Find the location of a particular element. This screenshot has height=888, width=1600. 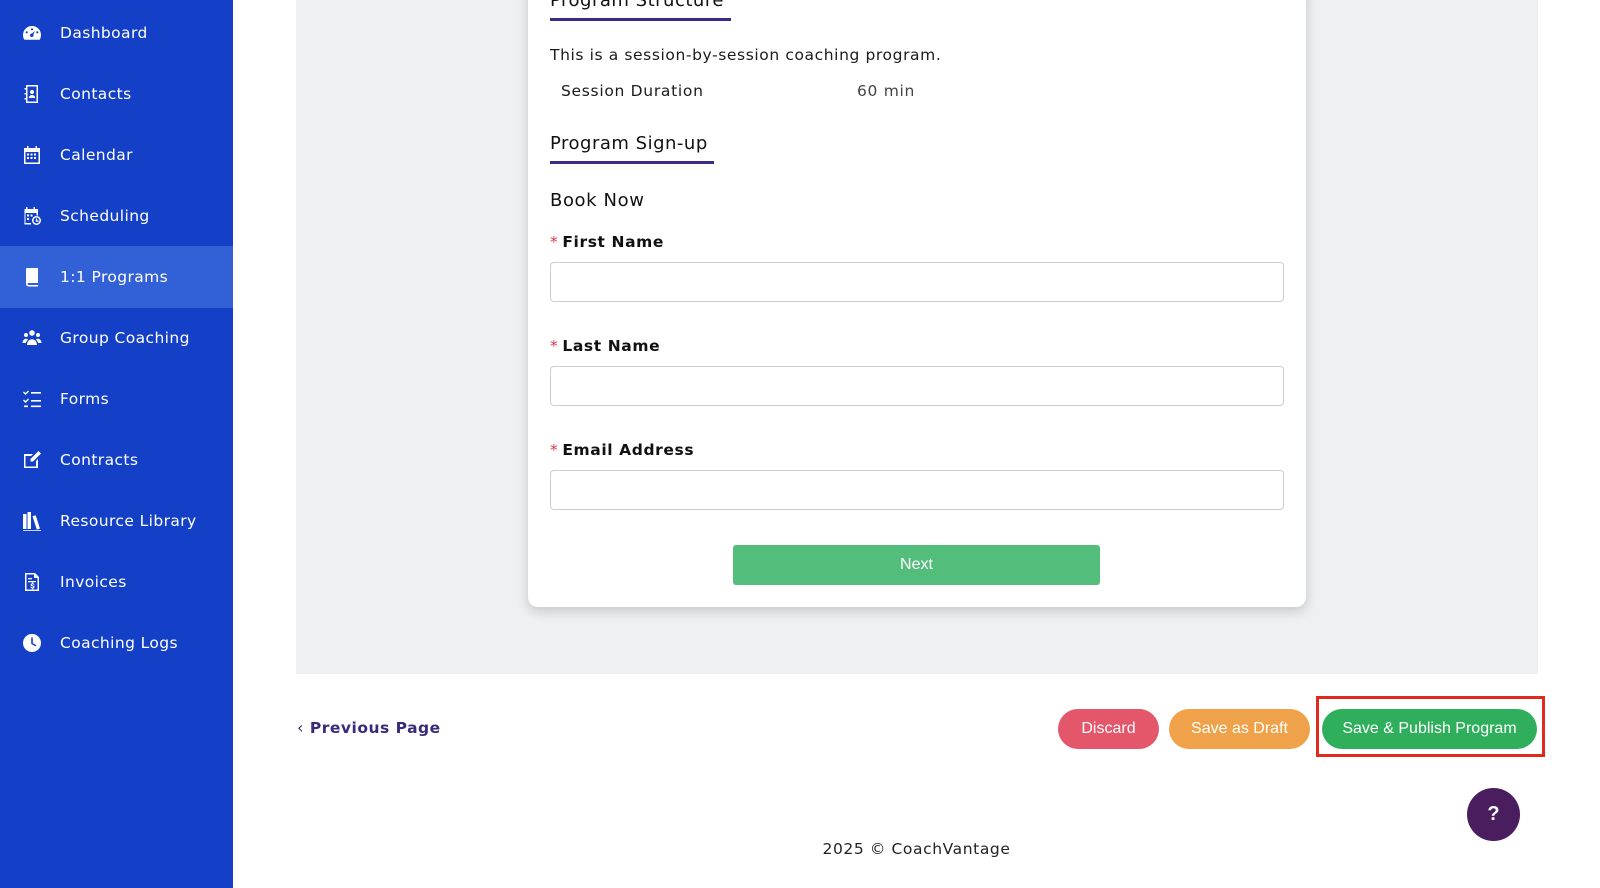

sidebar-item-group-coaching: Group Coaching is located at coordinates (116, 338).